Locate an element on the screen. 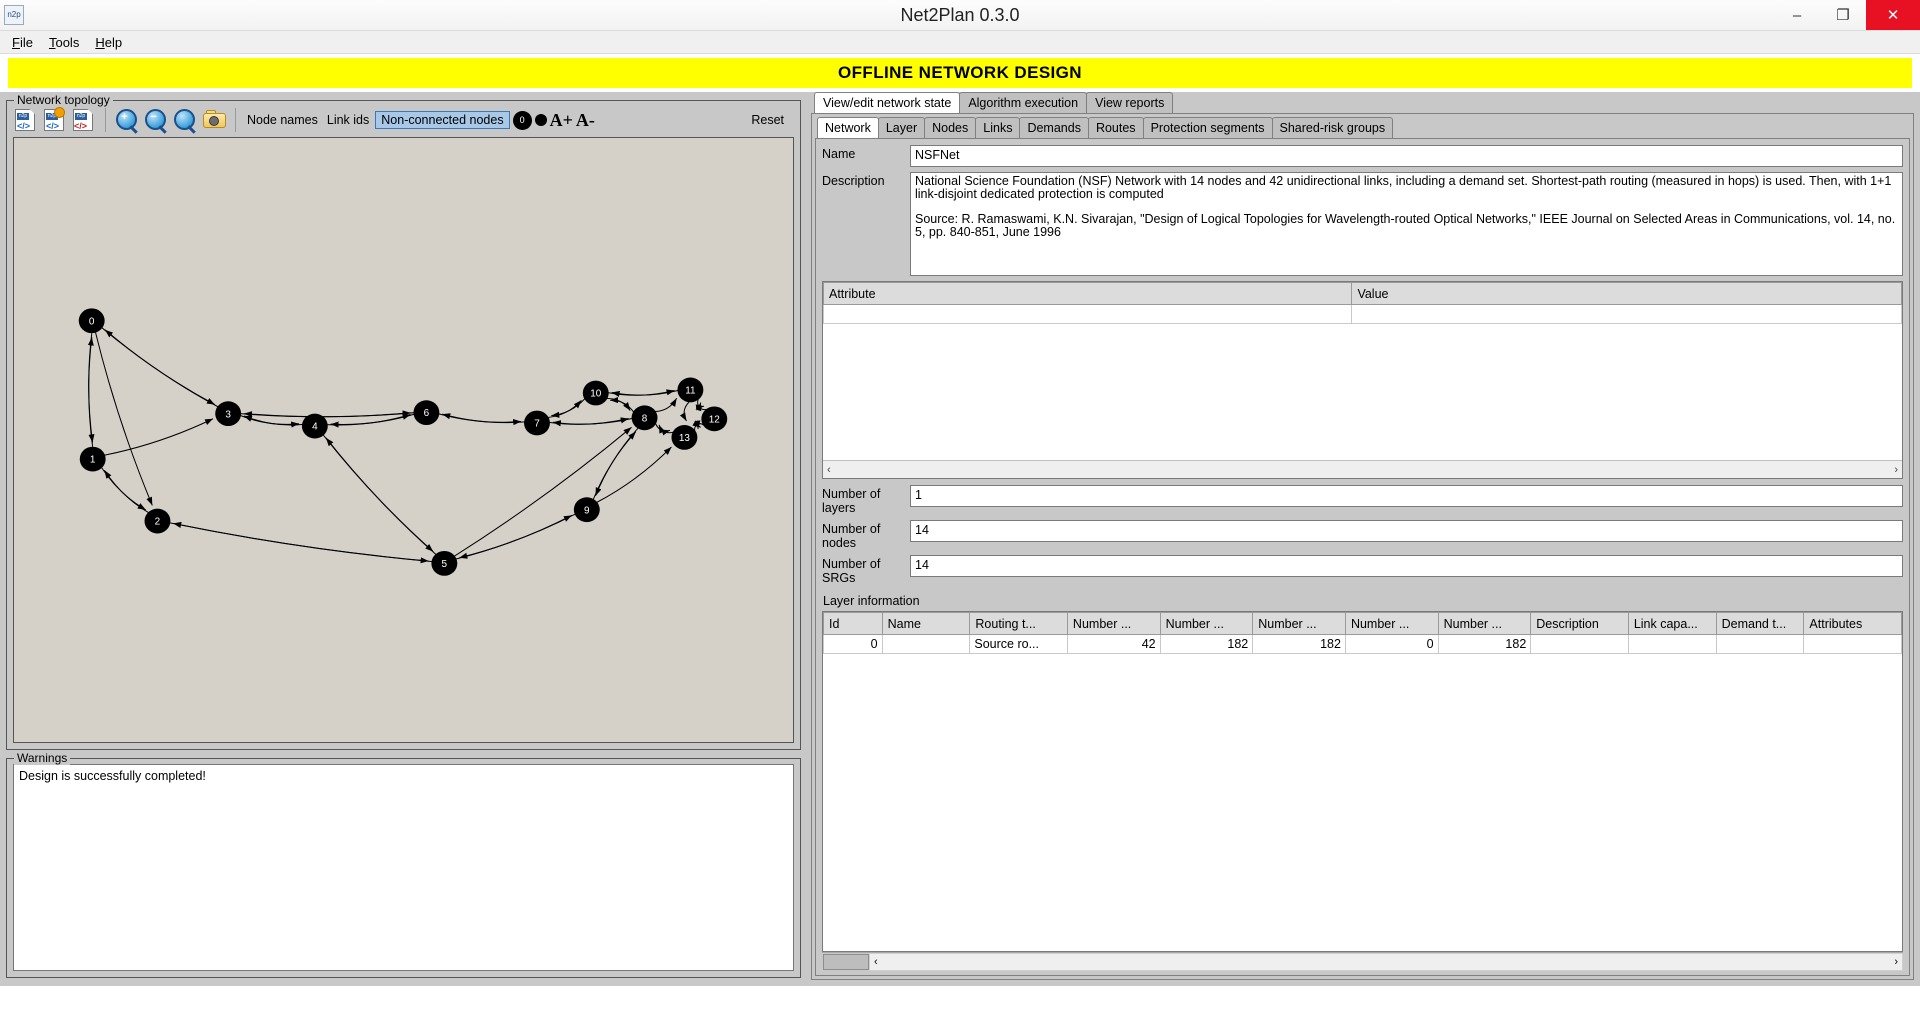  load-design-icon: n2p </> is located at coordinates (26, 120).